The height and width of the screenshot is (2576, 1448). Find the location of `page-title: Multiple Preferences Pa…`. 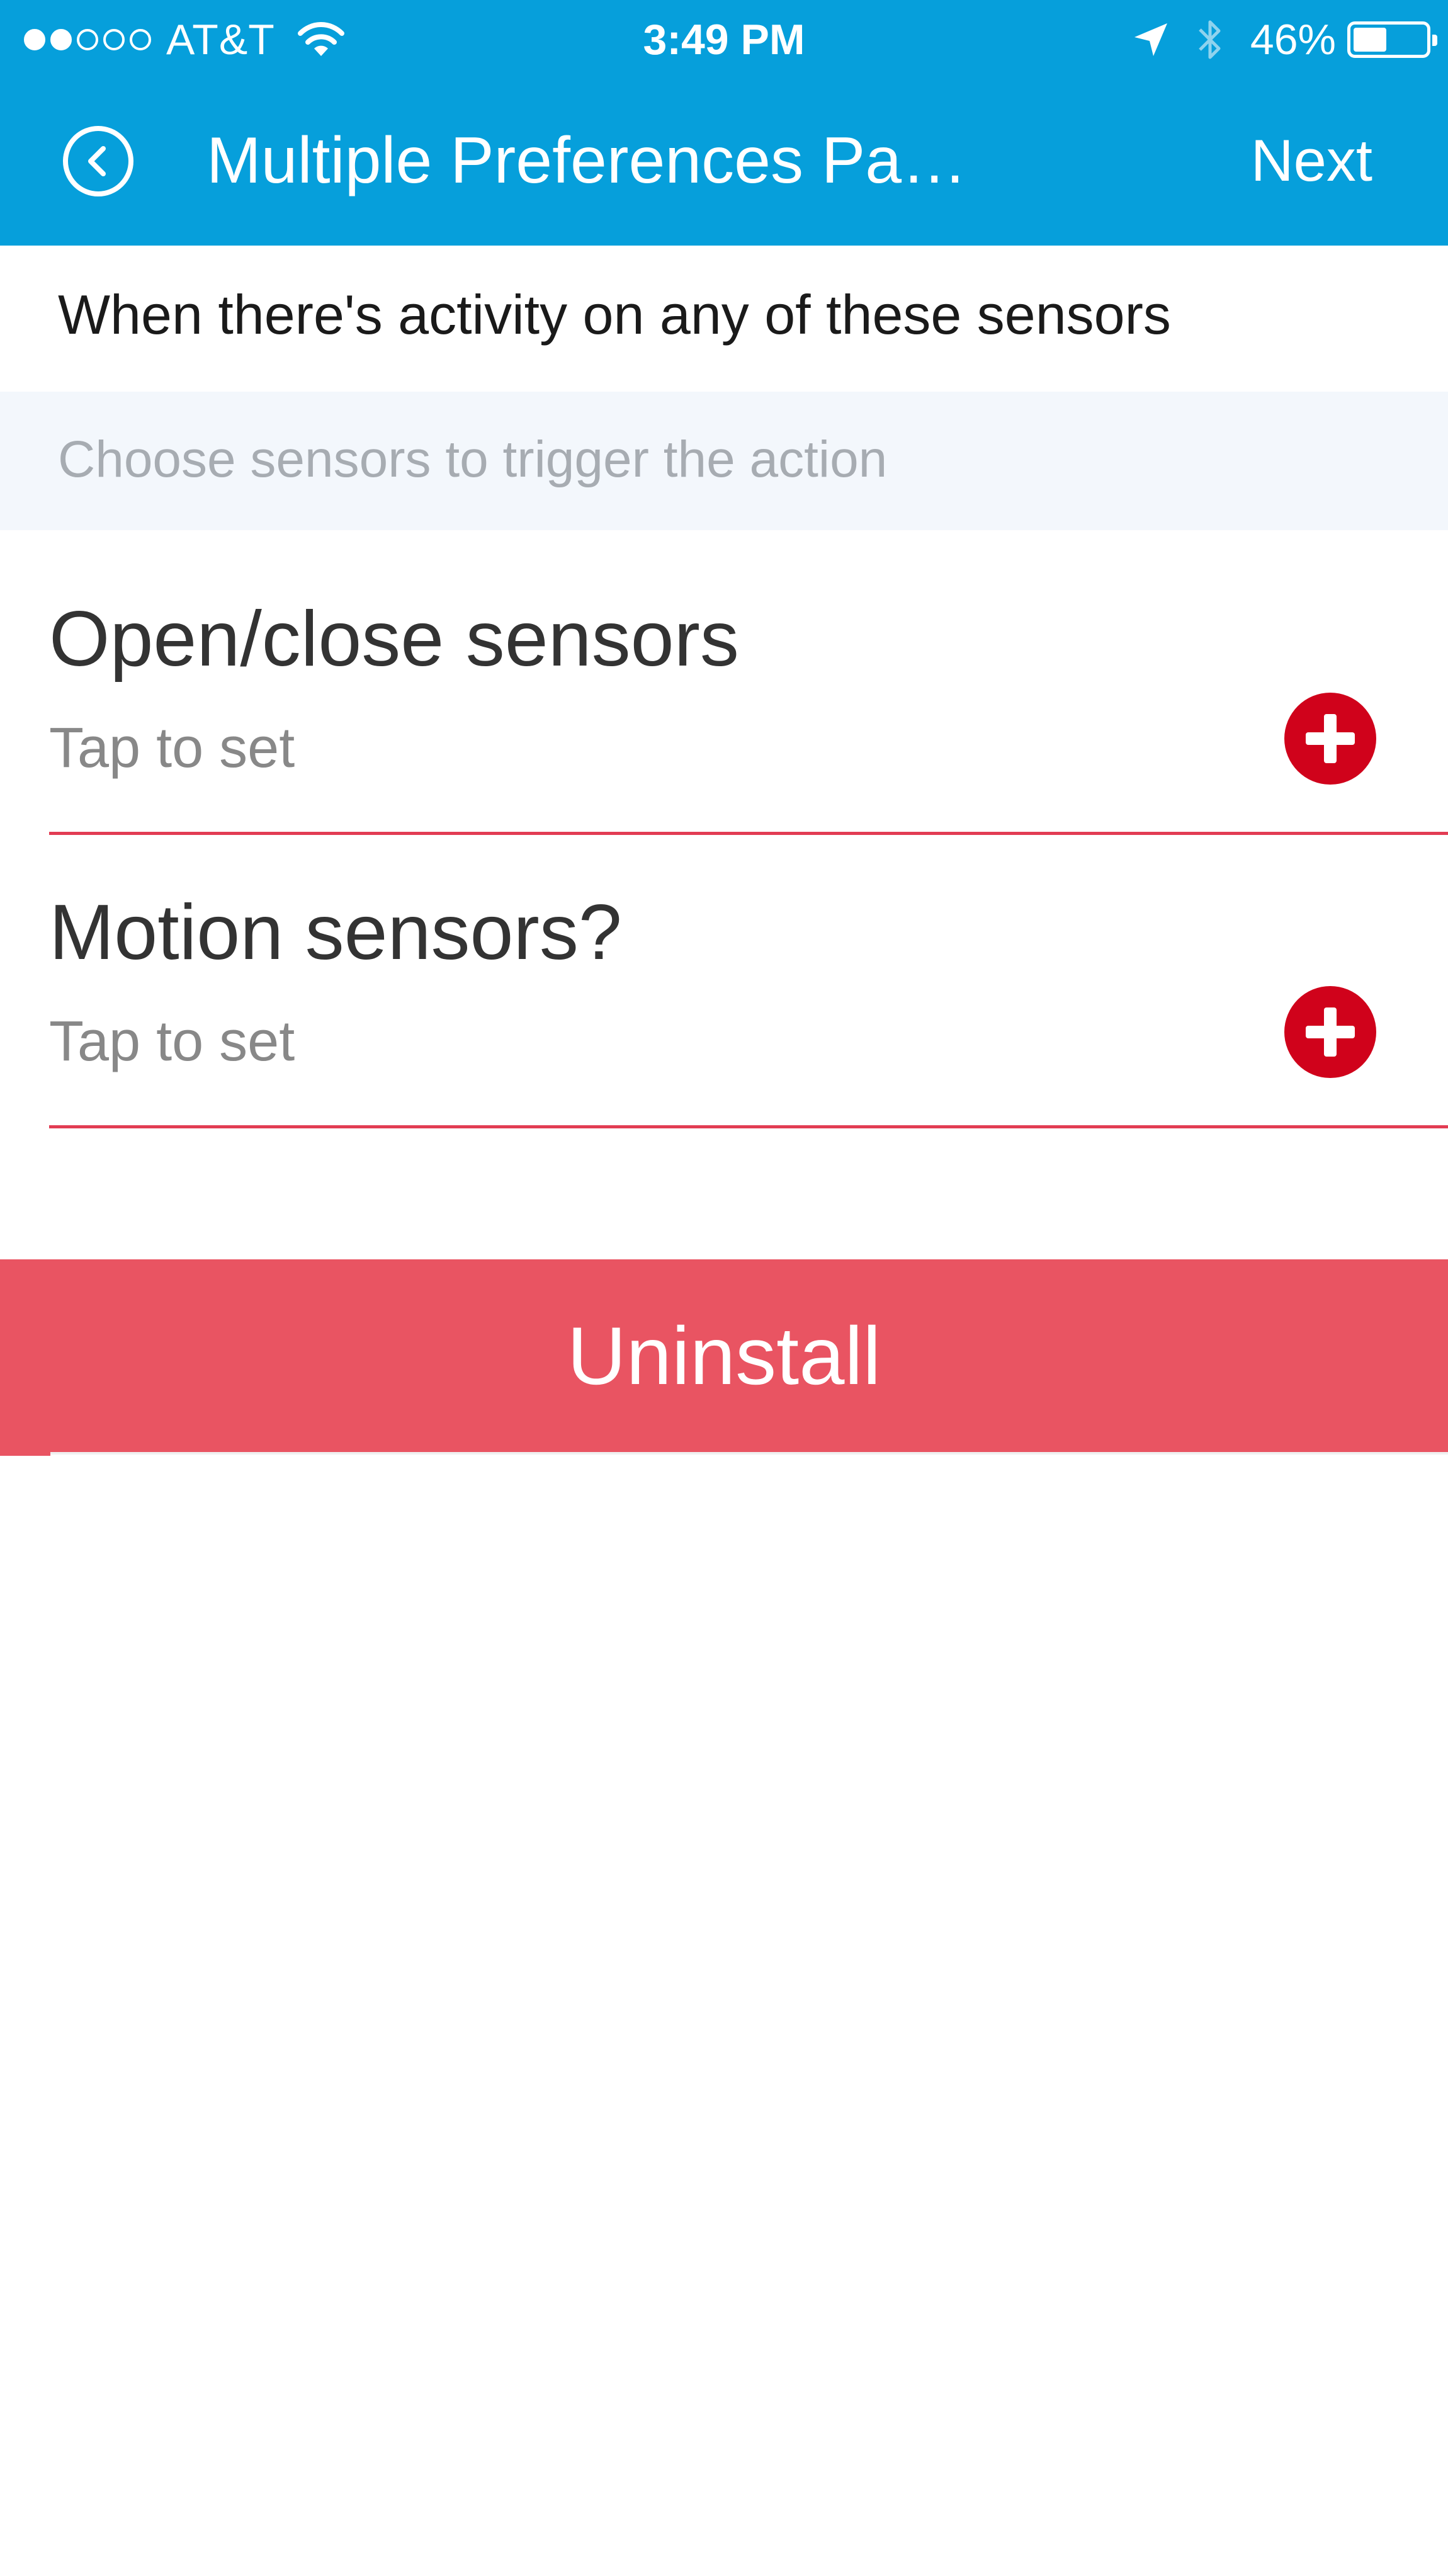

page-title: Multiple Preferences Pa… is located at coordinates (587, 160).